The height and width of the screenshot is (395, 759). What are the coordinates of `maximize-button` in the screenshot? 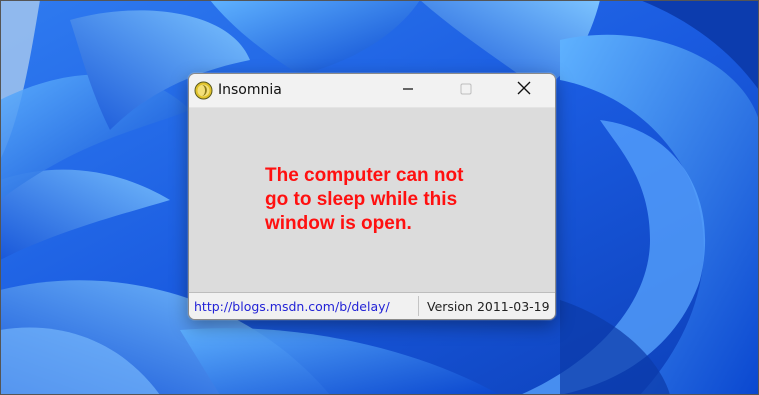 It's located at (466, 90).